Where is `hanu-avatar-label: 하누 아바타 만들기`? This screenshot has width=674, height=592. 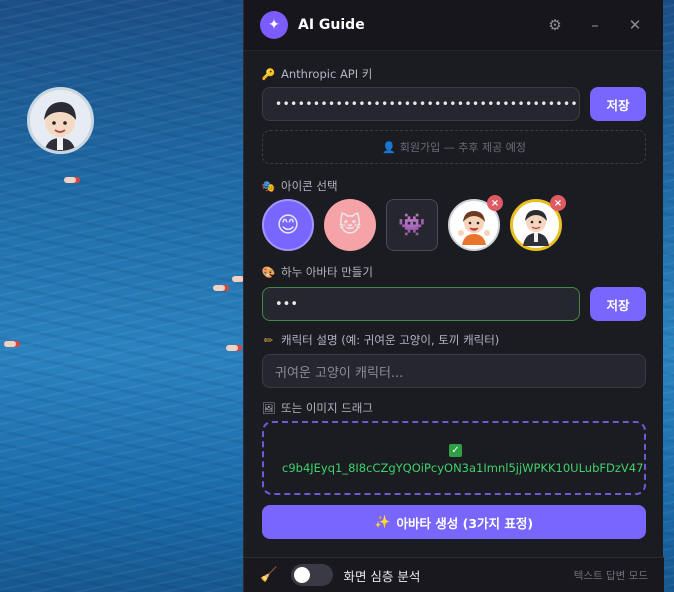
hanu-avatar-label: 하누 아바타 만들기 is located at coordinates (327, 272).